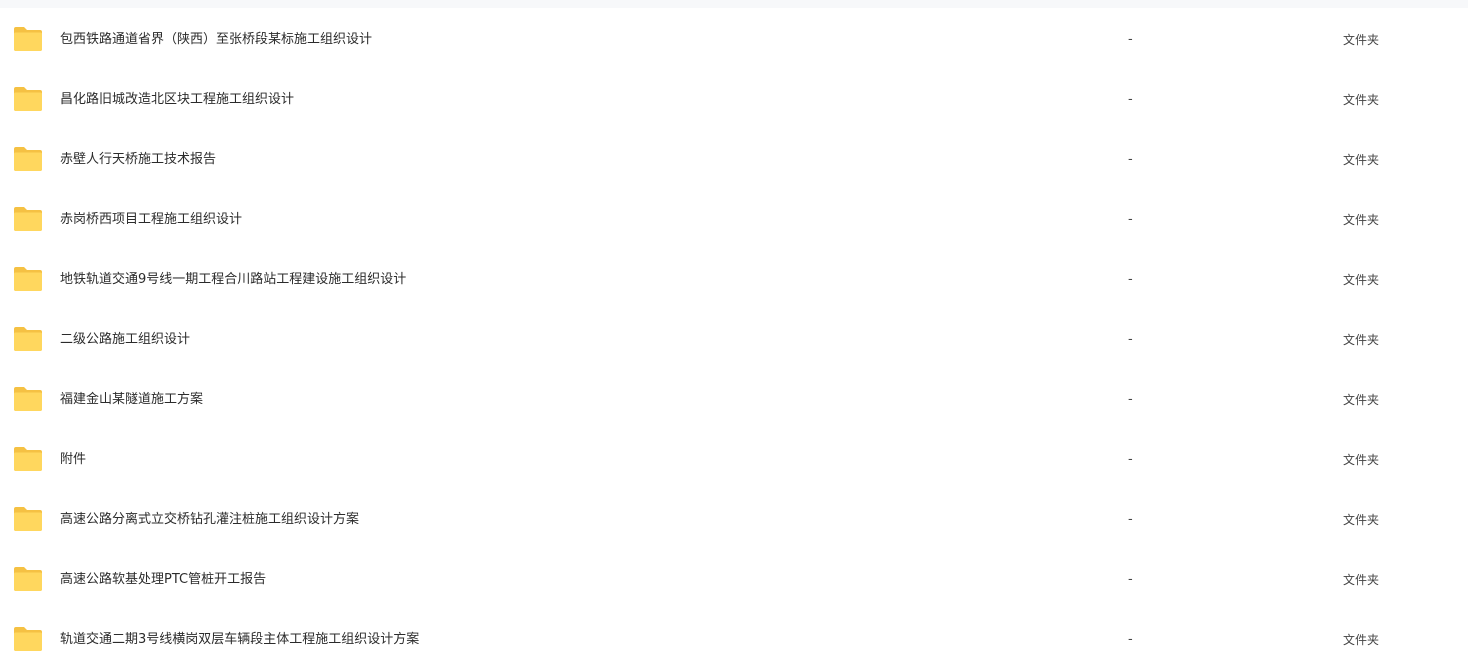 This screenshot has height=670, width=1468. Describe the element at coordinates (163, 580) in the screenshot. I see `file-name: 高速公路软基处理PTC管桩开工报告` at that location.